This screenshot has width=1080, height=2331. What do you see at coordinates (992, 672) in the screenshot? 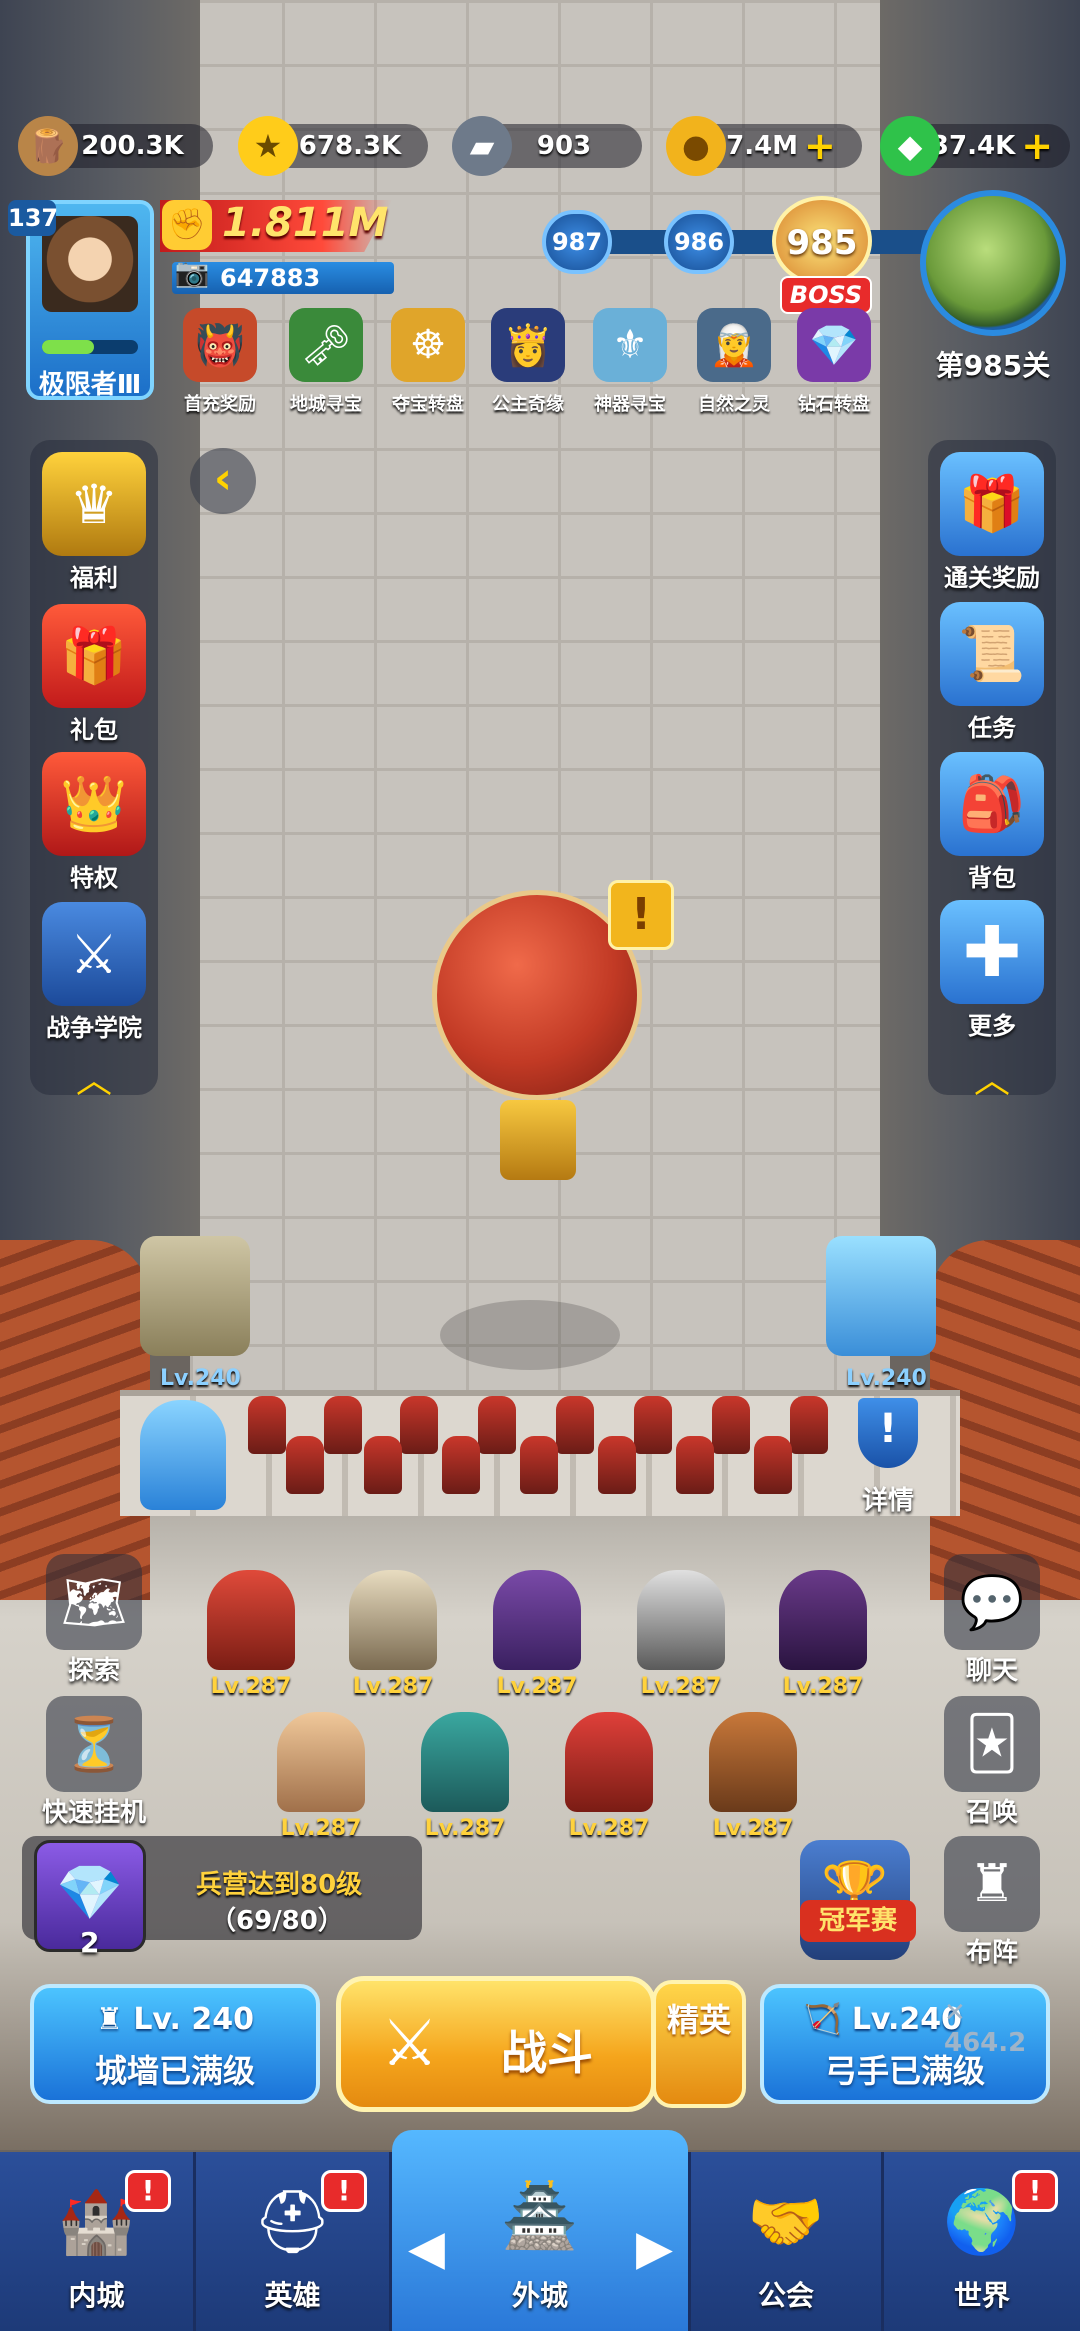
I see `tasks-button: 📜 任务` at bounding box center [992, 672].